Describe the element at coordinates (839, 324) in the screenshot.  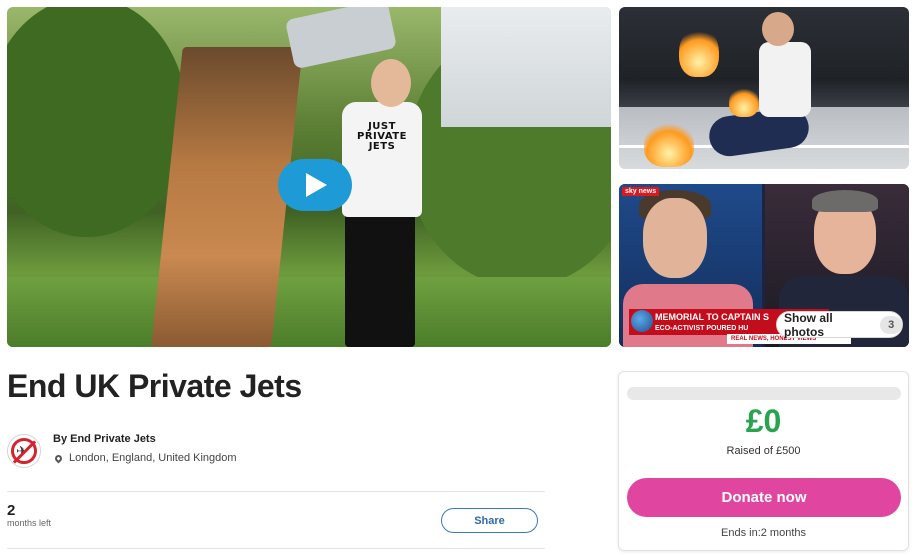
I see `show-all-photos-button: Show all photos 3` at that location.